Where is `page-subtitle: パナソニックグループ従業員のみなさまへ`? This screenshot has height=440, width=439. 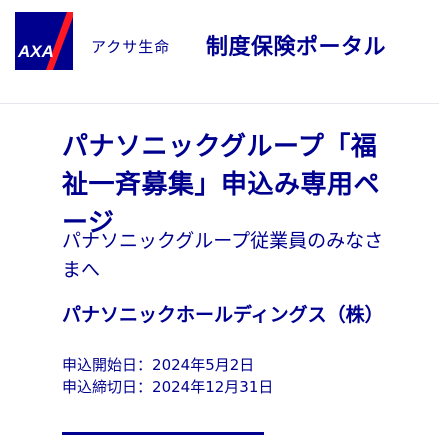 page-subtitle: パナソニックグループ従業員のみなさまへ is located at coordinates (223, 255).